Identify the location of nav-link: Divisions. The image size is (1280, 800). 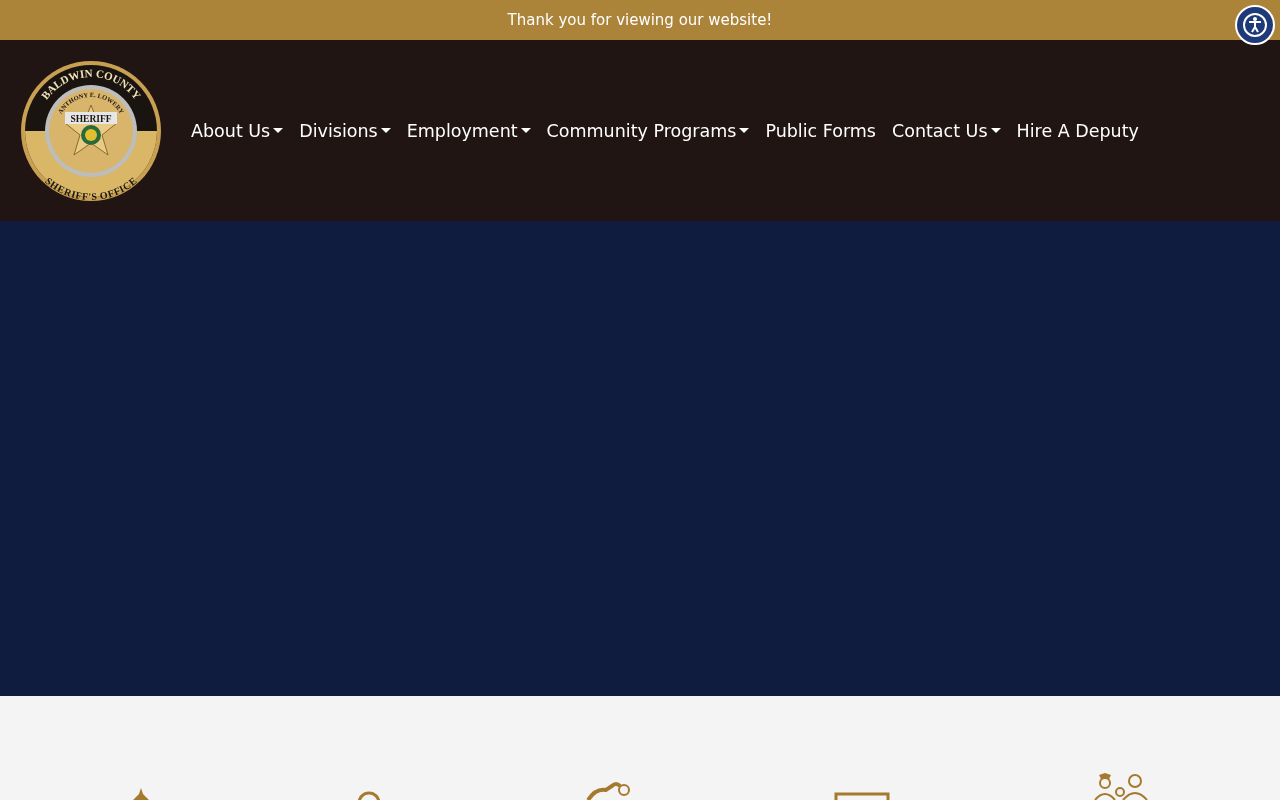
(345, 130).